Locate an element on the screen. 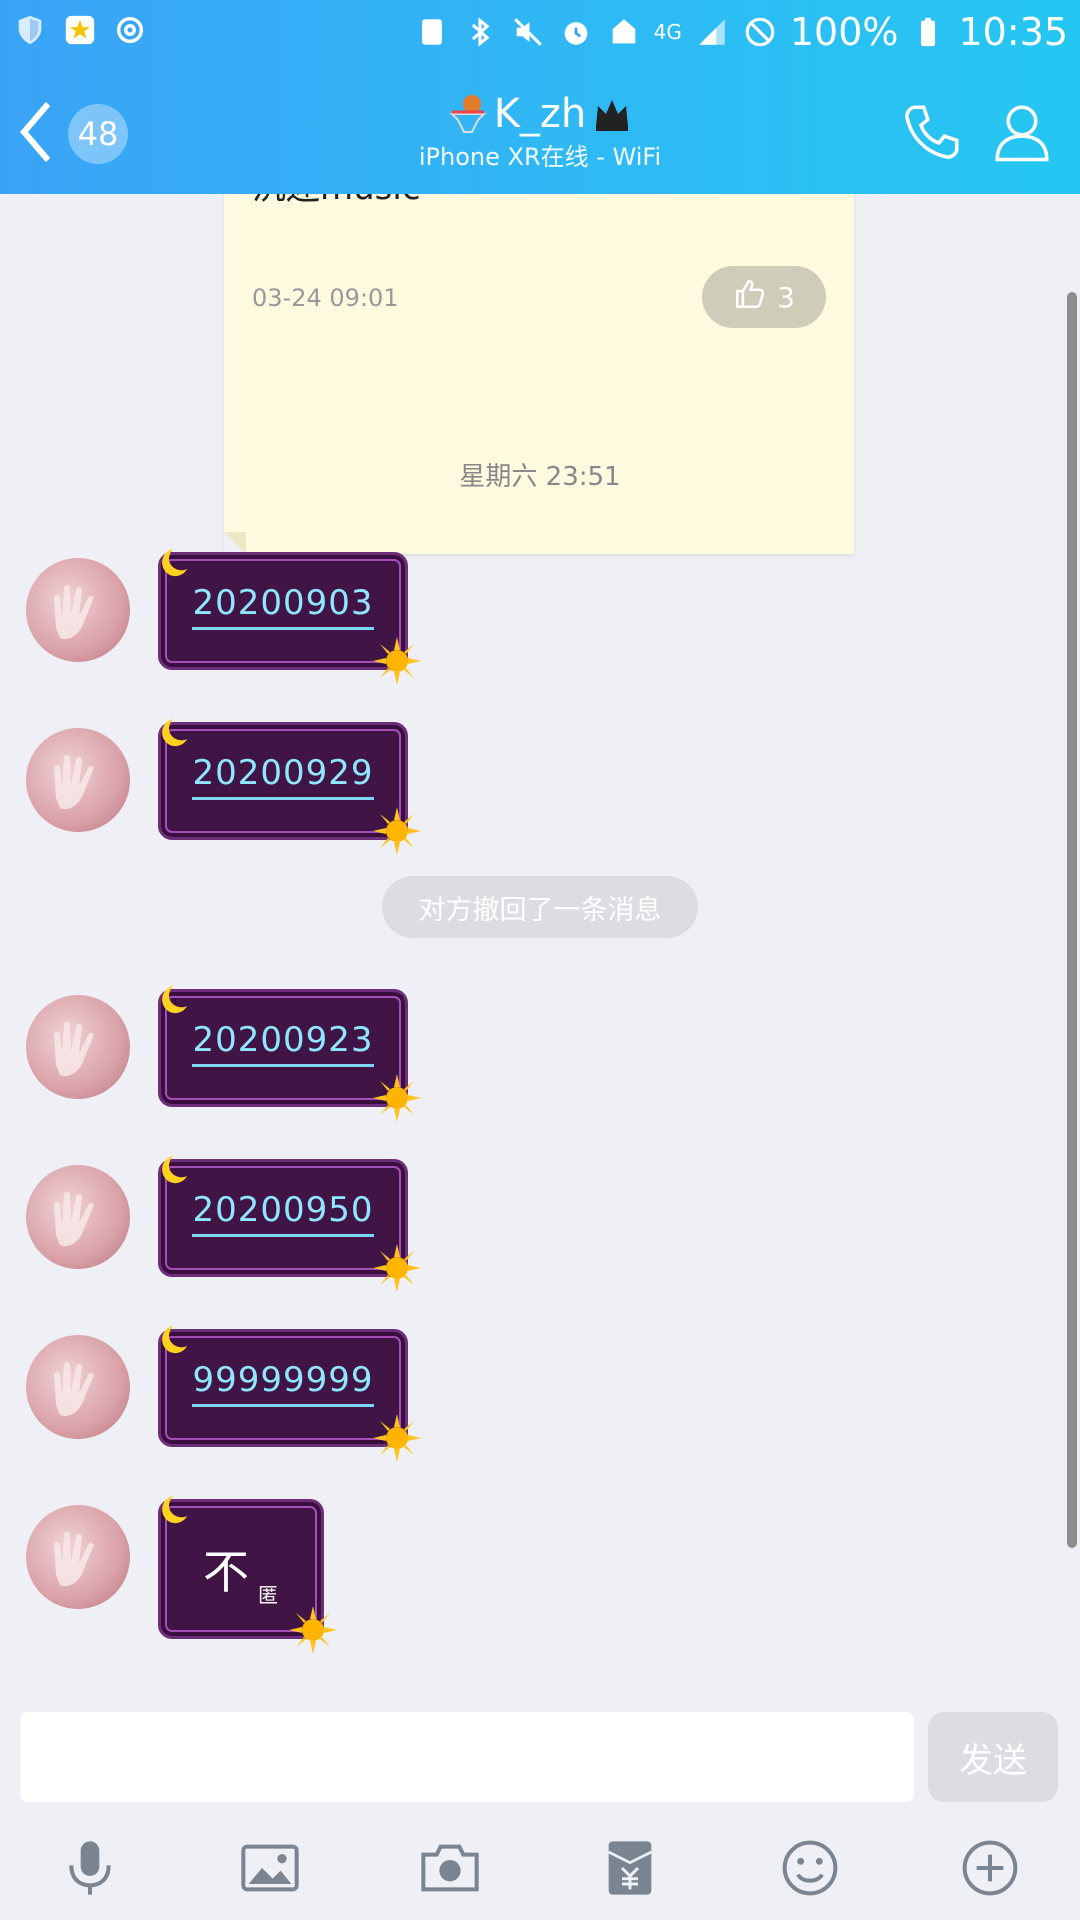 This screenshot has height=1920, width=1080. battery-icon is located at coordinates (928, 32).